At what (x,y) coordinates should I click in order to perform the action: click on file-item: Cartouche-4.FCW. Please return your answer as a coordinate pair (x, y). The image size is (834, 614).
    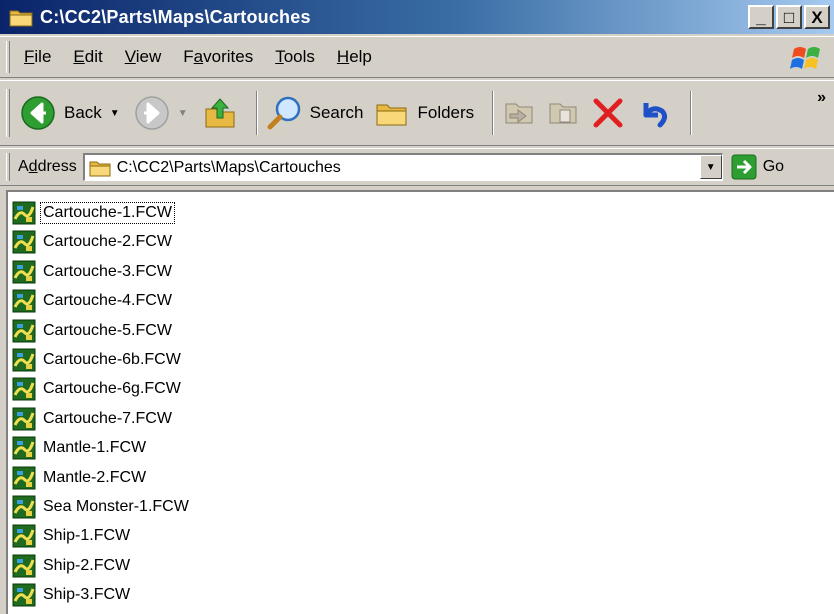
    Looking at the image, I should click on (93, 301).